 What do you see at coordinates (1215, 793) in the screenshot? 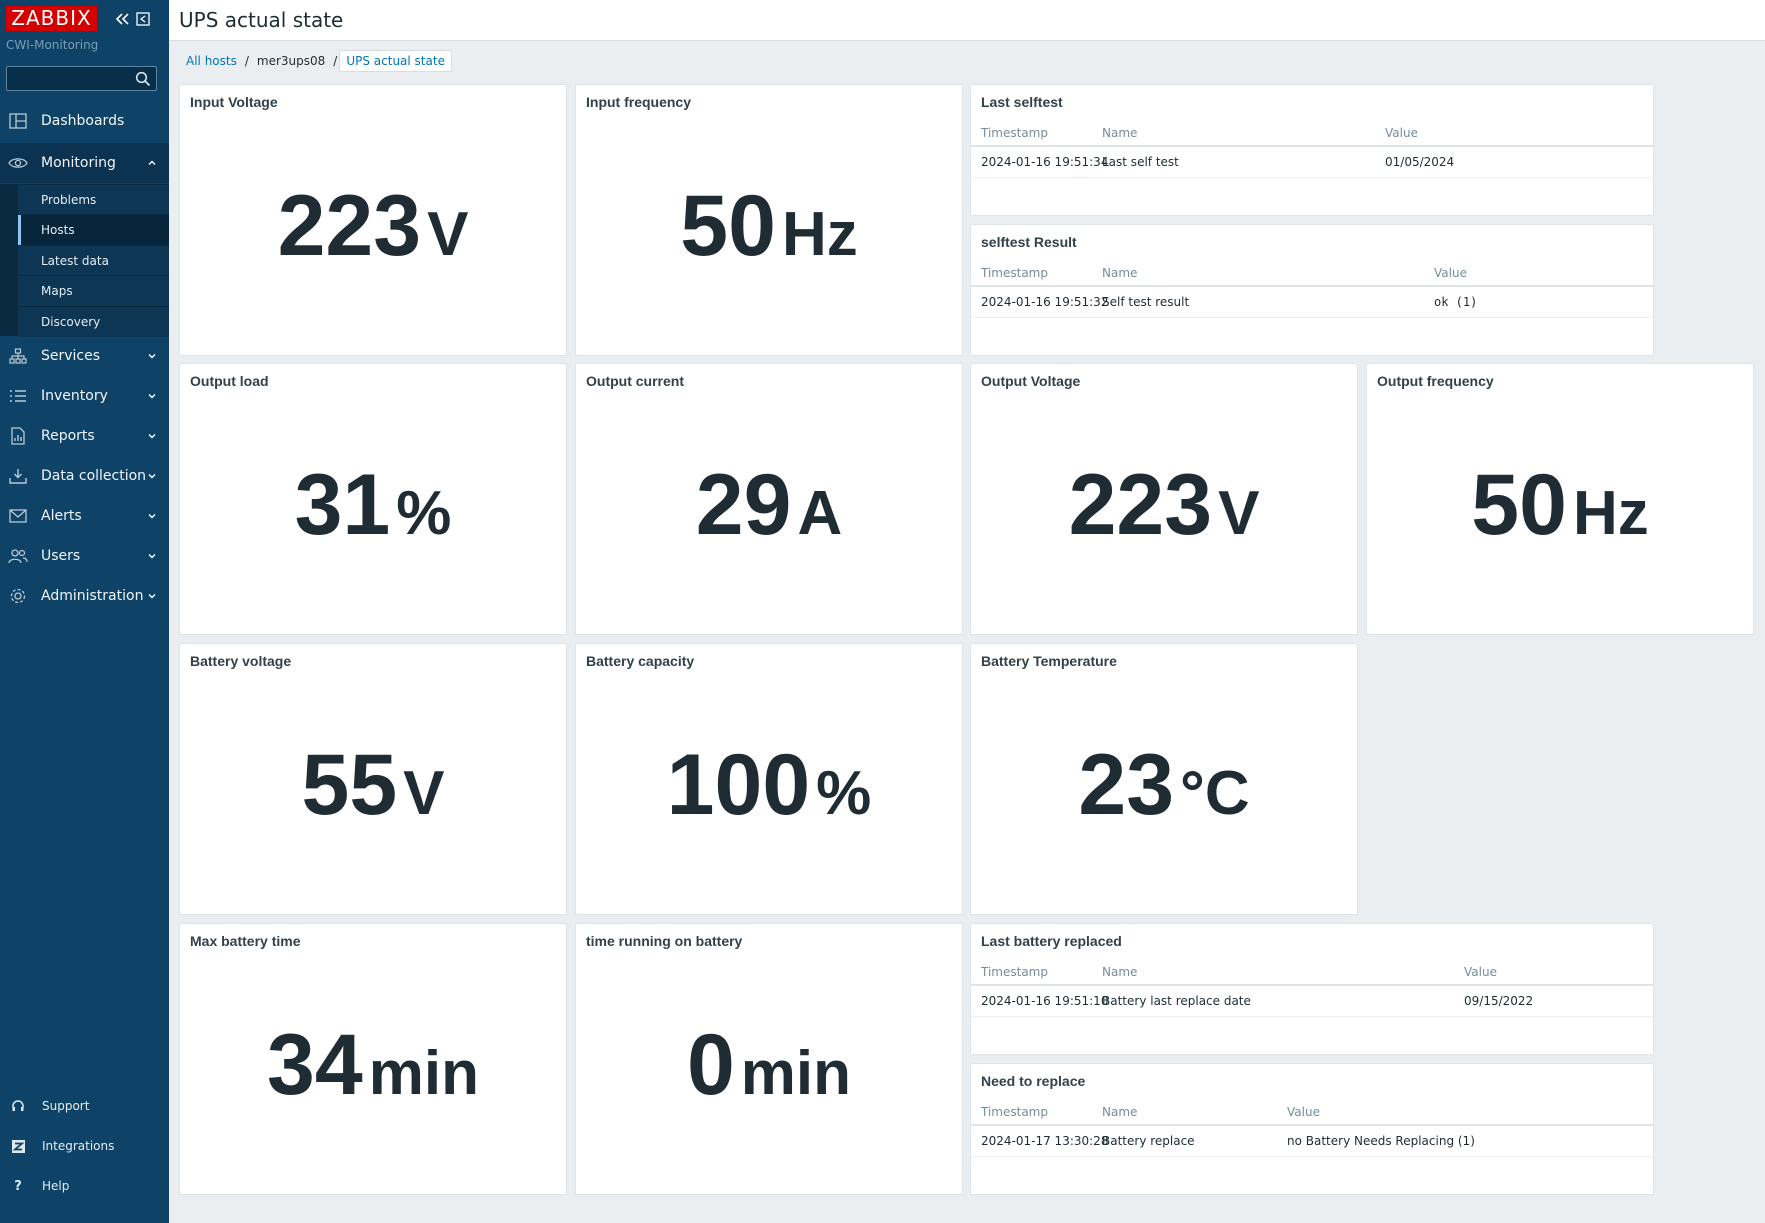
I see `value-unit: °C` at bounding box center [1215, 793].